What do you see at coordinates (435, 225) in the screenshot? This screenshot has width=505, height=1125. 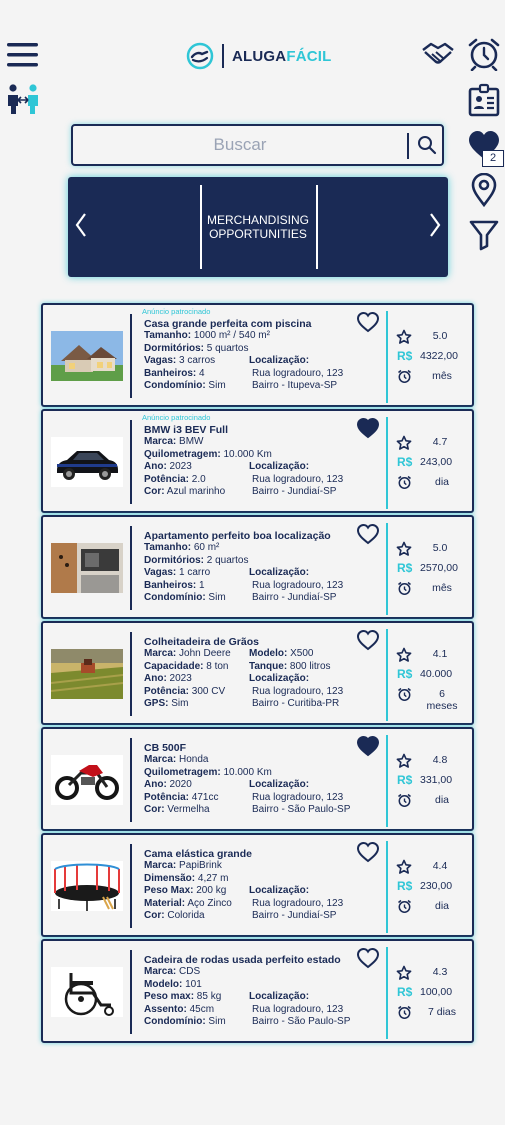 I see `banner-next-arrow-icon` at bounding box center [435, 225].